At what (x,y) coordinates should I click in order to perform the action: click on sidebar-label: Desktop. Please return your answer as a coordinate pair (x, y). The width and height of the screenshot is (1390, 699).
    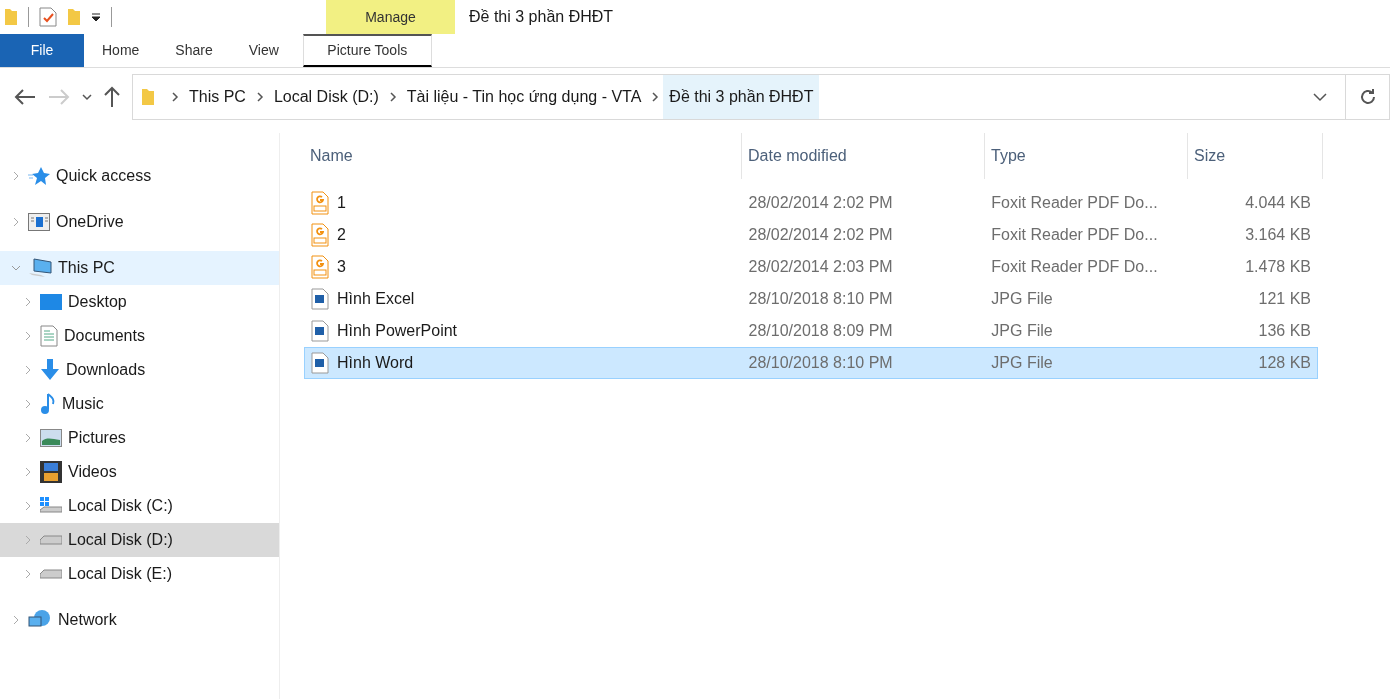
    Looking at the image, I should click on (97, 302).